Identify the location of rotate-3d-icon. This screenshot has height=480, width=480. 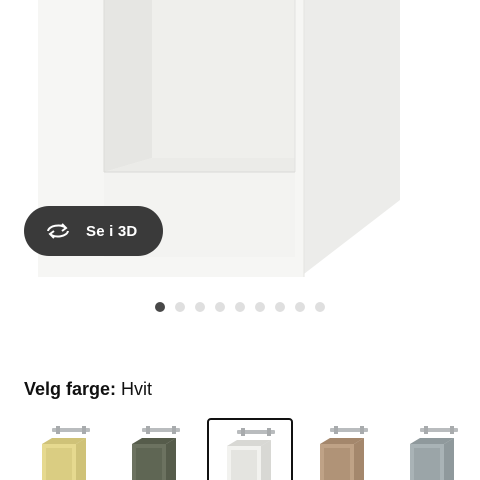
(59, 231).